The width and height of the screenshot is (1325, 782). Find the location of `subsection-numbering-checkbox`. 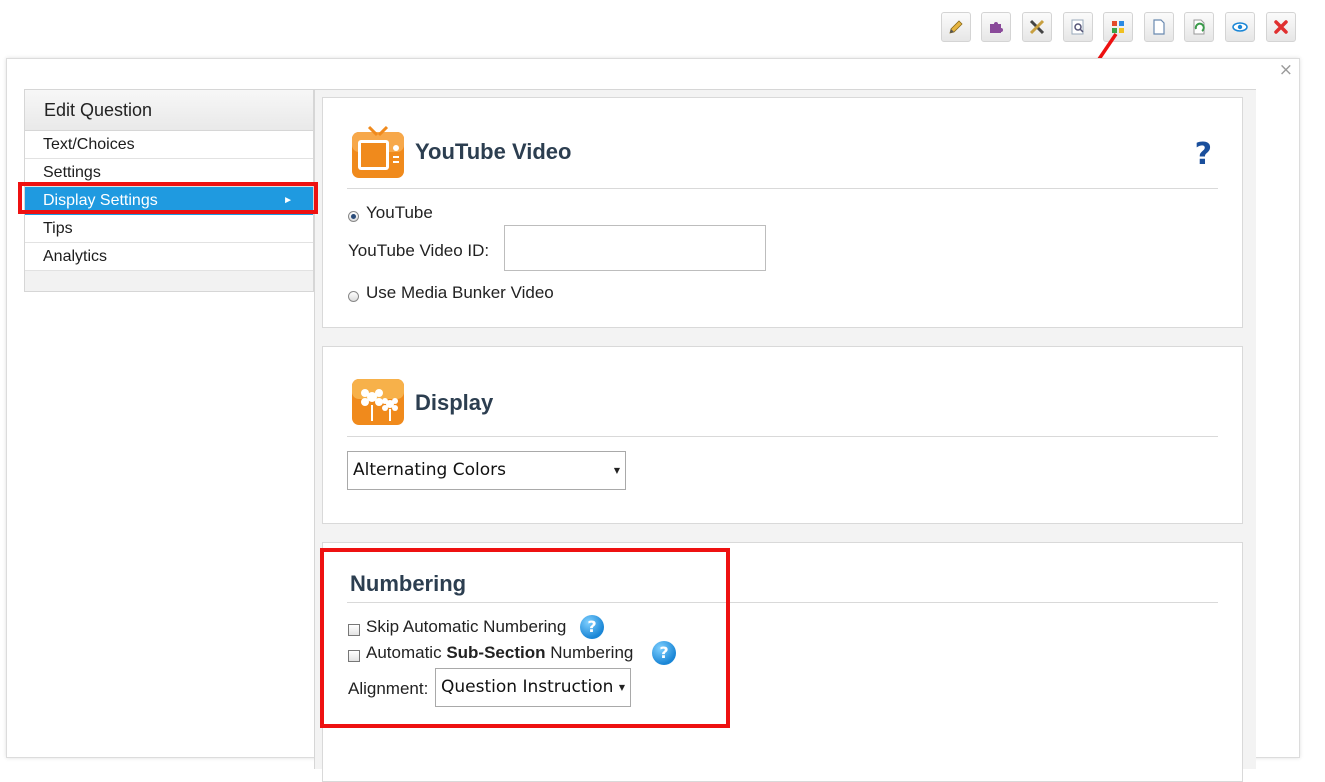

subsection-numbering-checkbox is located at coordinates (354, 656).